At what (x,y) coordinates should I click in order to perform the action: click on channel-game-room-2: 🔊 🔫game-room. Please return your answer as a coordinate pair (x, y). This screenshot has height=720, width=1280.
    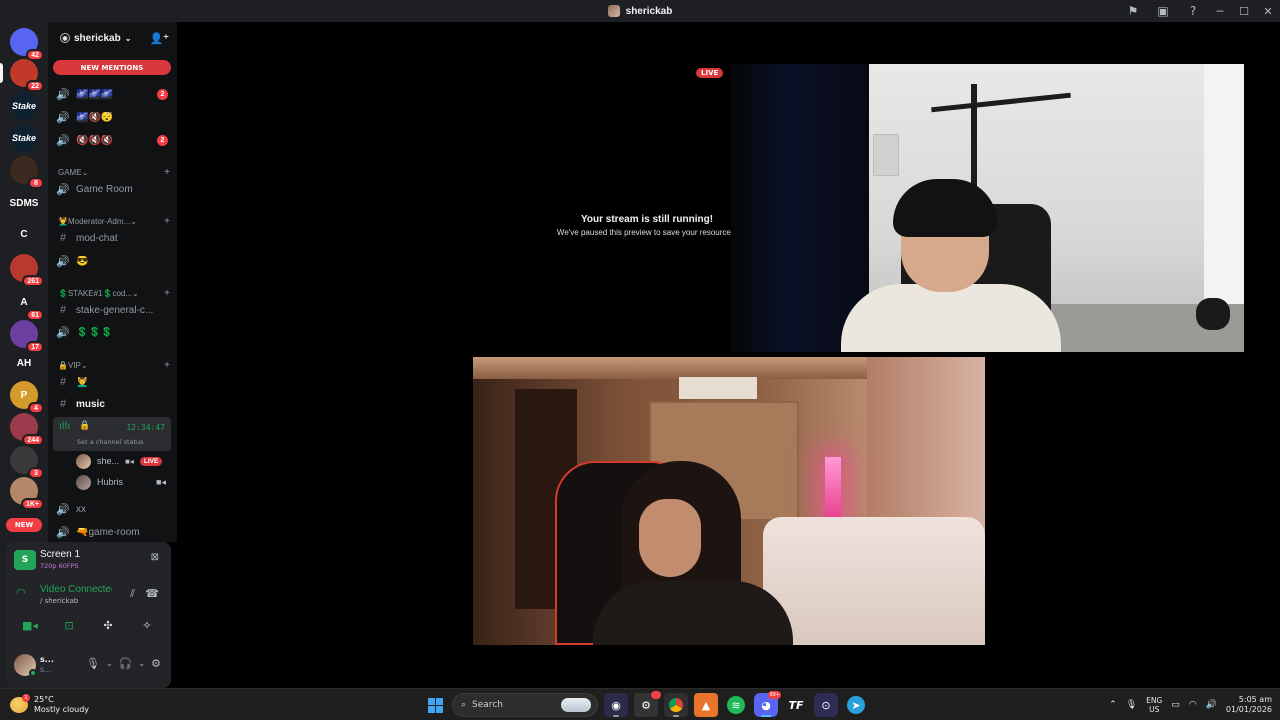
    Looking at the image, I should click on (113, 532).